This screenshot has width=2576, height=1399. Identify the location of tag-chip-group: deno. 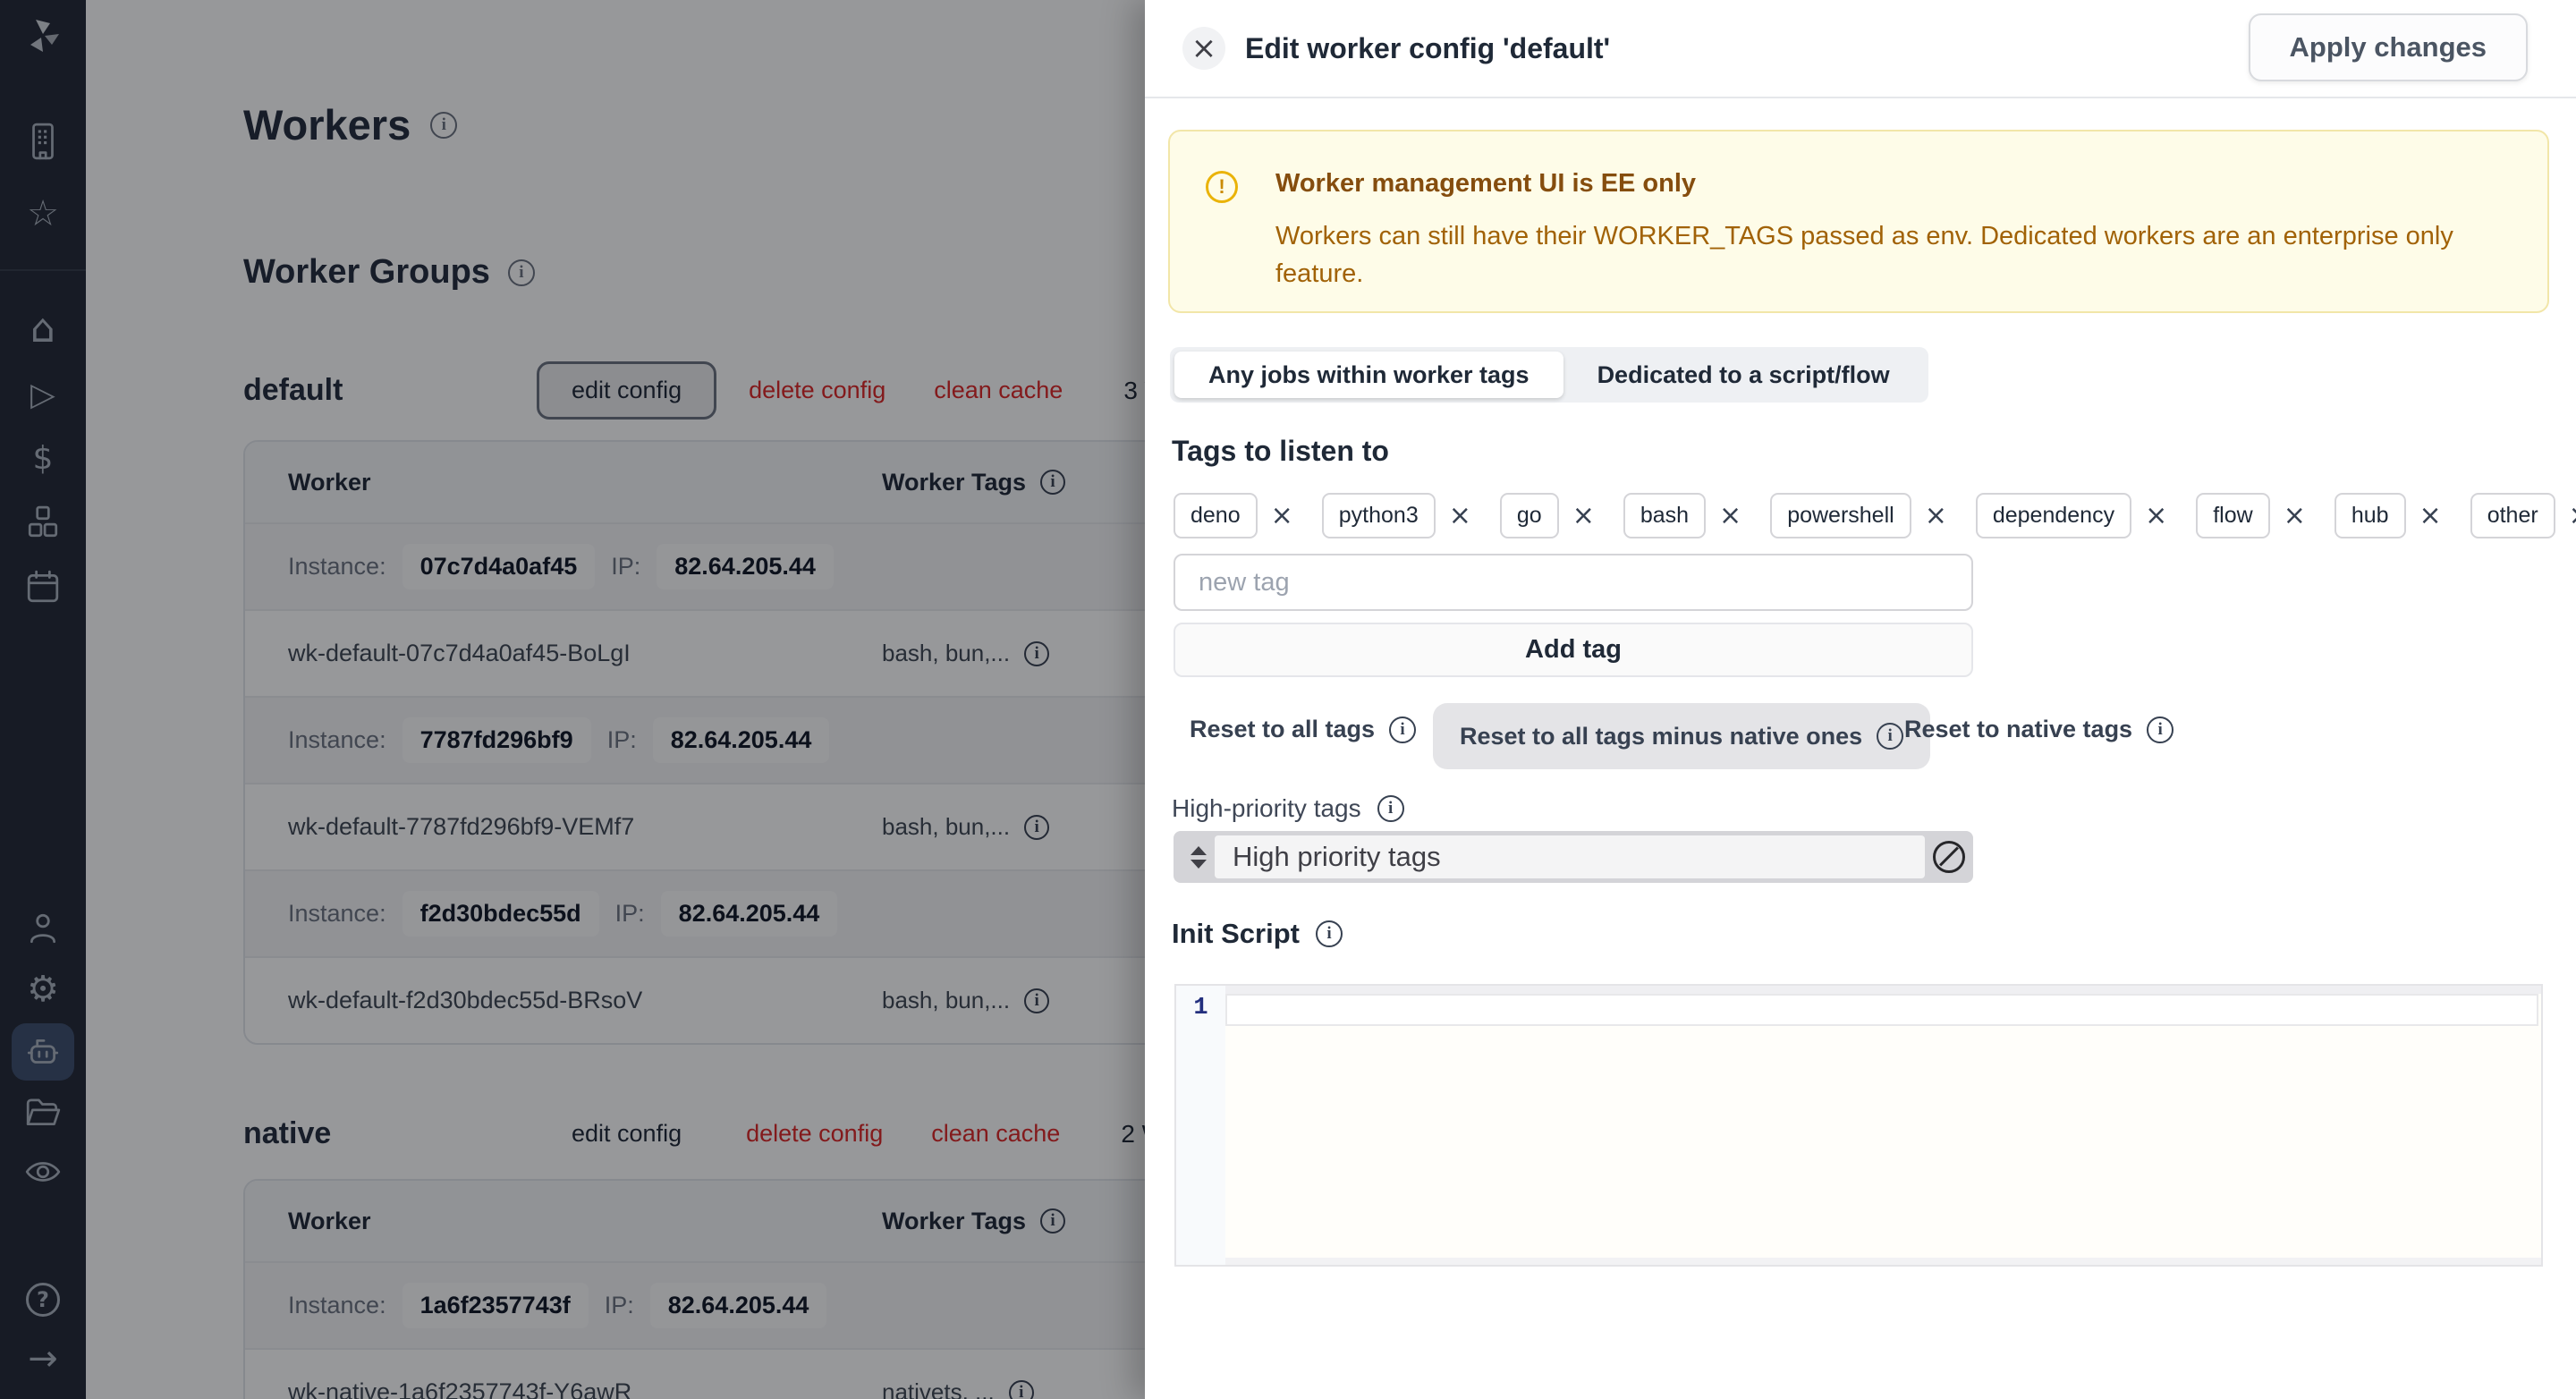
(1233, 515).